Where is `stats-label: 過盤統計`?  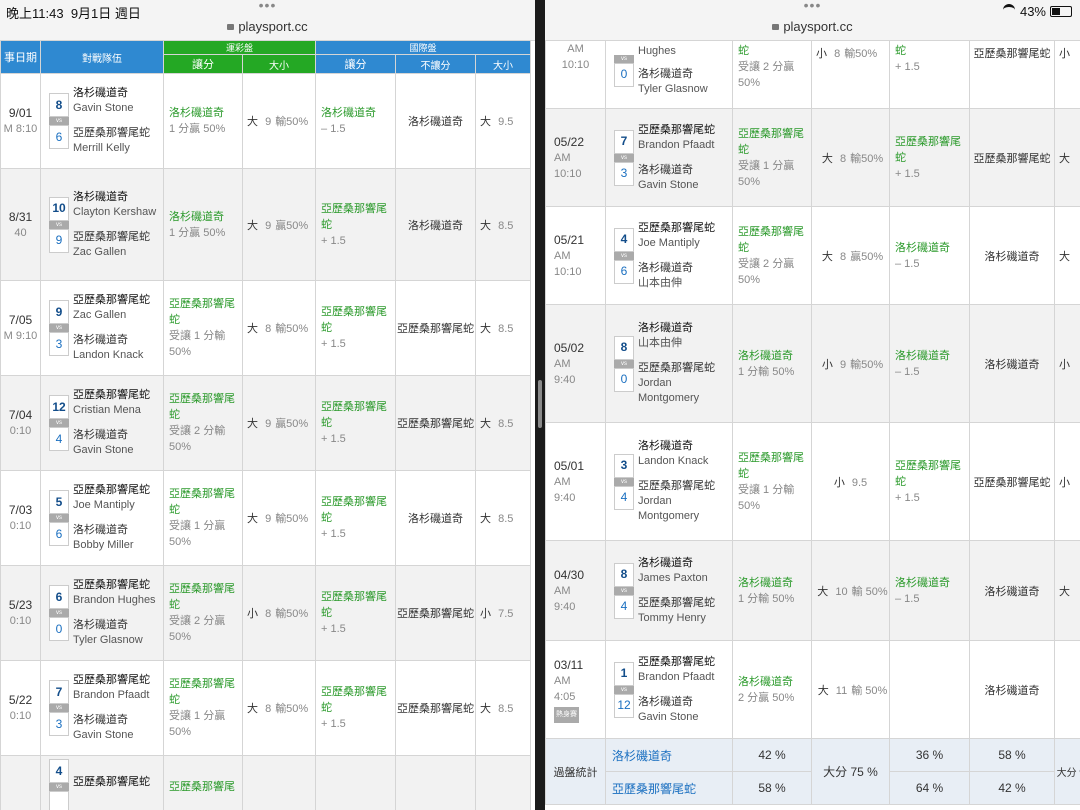 stats-label: 過盤統計 is located at coordinates (575, 771).